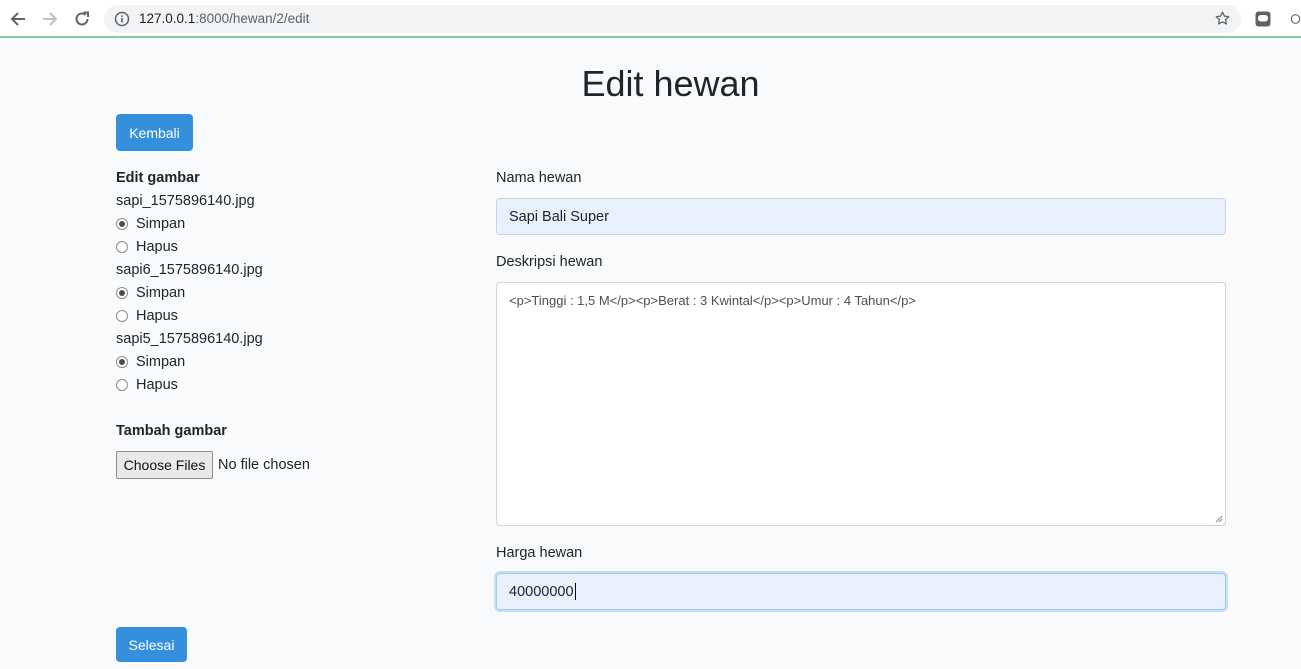 The height and width of the screenshot is (669, 1301). I want to click on forward-arrow-icon, so click(50, 19).